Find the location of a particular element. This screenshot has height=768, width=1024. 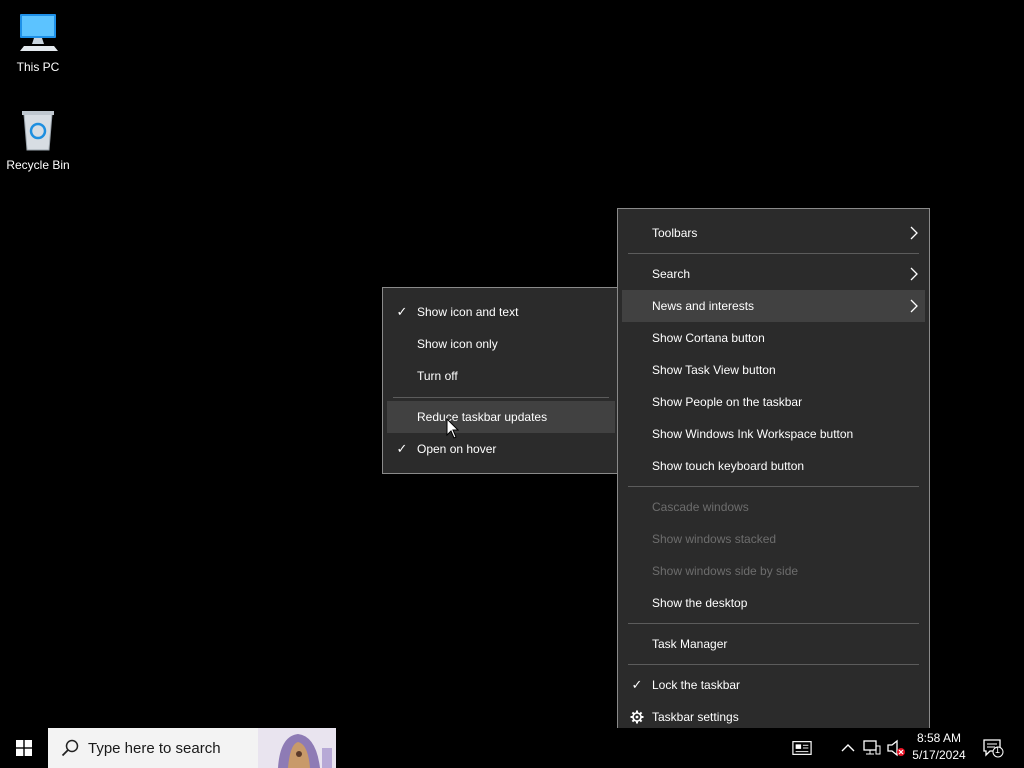

submenu-item-show-icon-only: Show icon only is located at coordinates (501, 344).